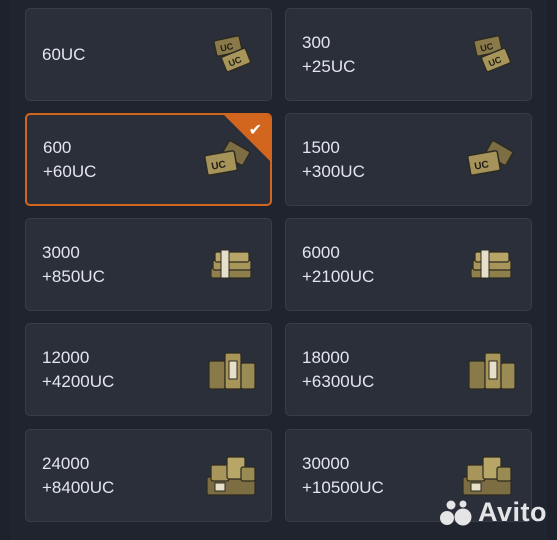 This screenshot has height=540, width=557. Describe the element at coordinates (255, 129) in the screenshot. I see `checkmark-icon: ✔` at that location.